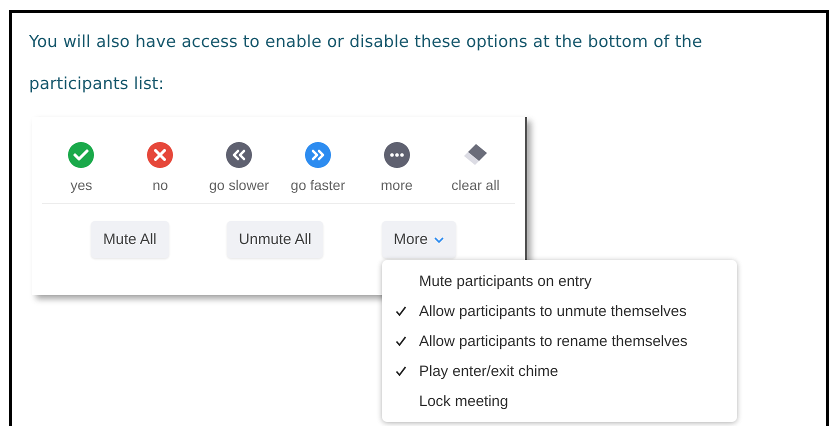 The image size is (835, 426). I want to click on menu-item: Allow participants to unmute themselves, so click(559, 311).